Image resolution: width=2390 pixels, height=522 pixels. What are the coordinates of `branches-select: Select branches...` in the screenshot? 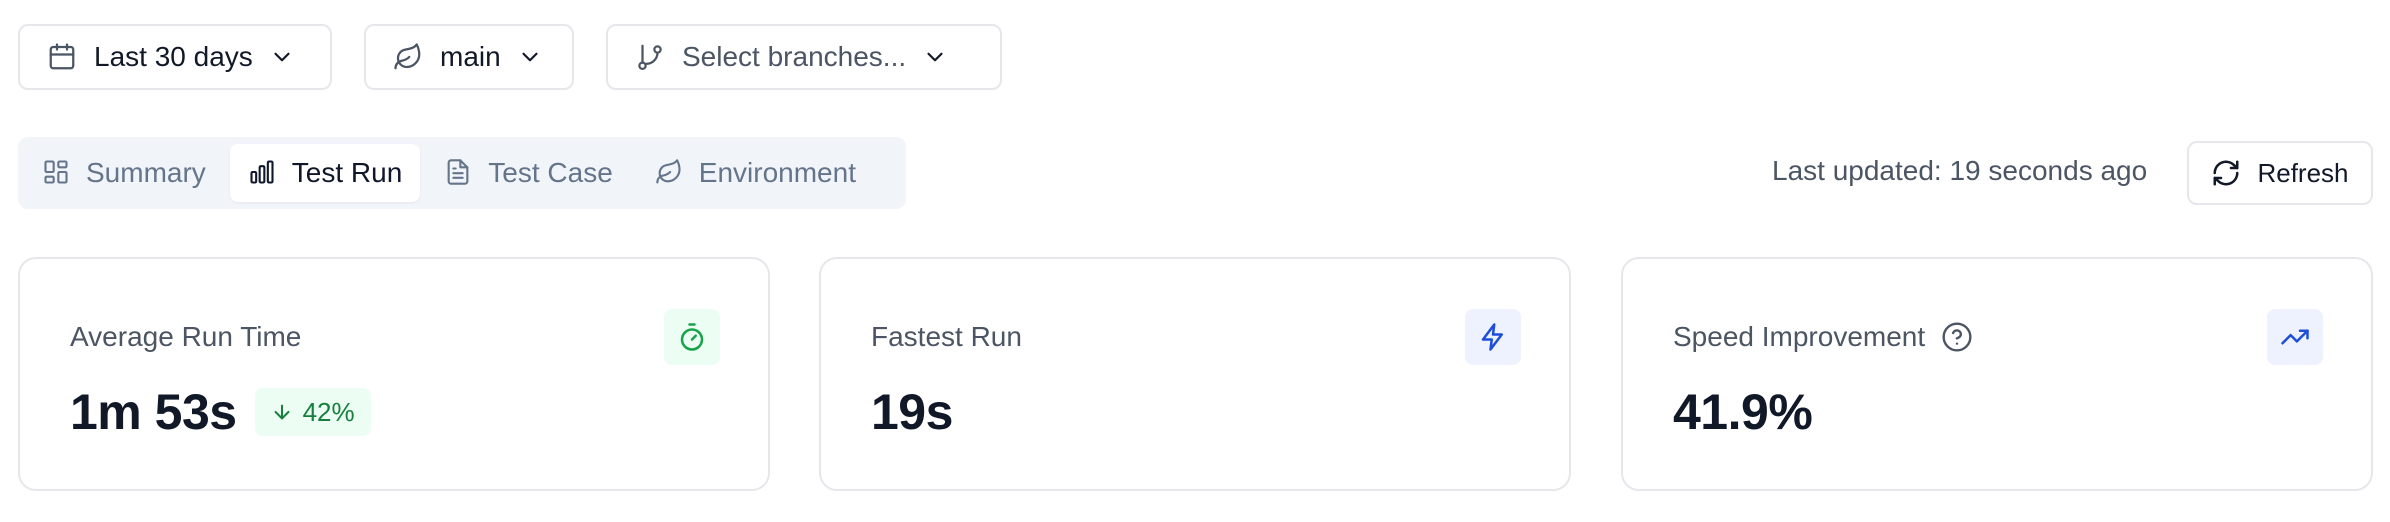 It's located at (804, 57).